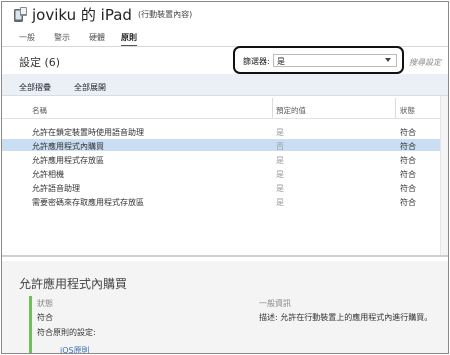  I want to click on ipad-device-icon, so click(20, 14).